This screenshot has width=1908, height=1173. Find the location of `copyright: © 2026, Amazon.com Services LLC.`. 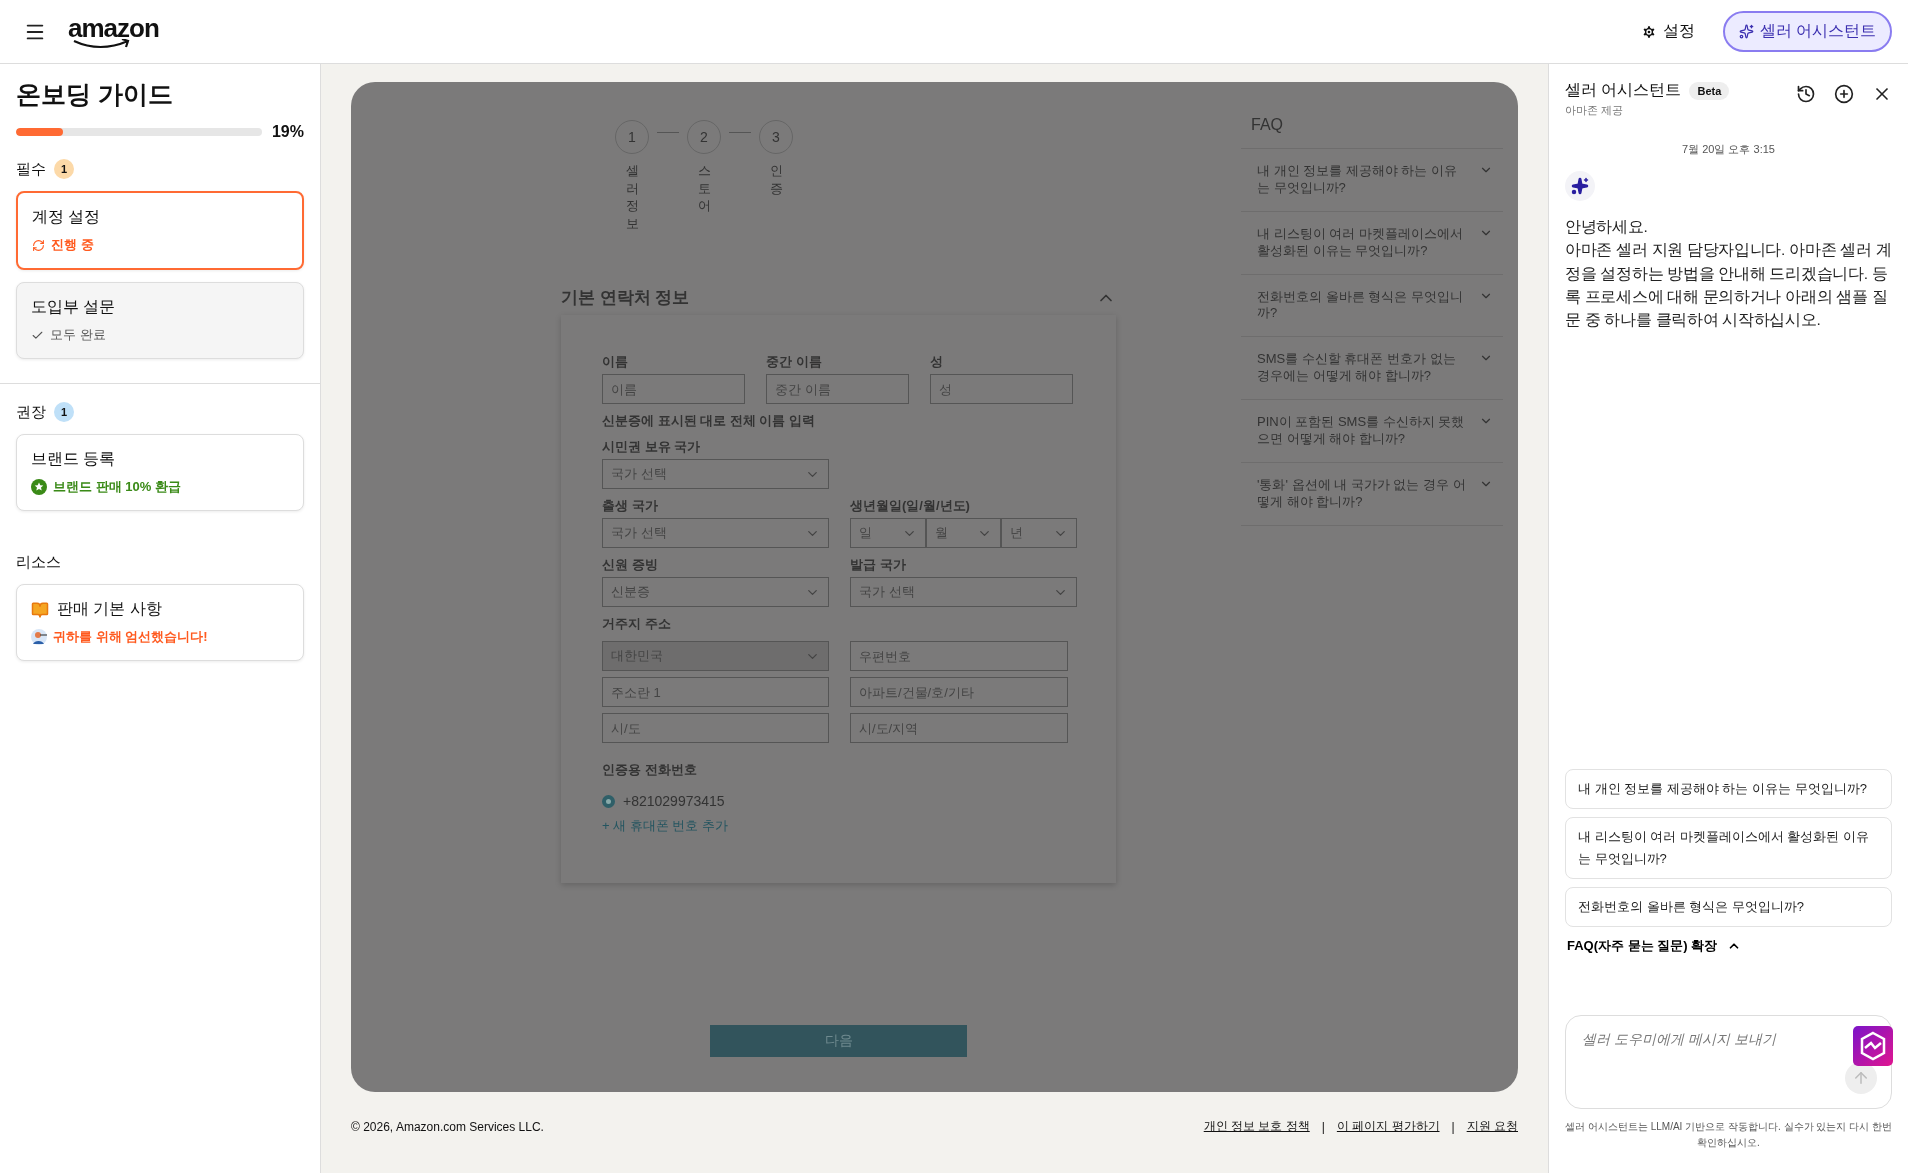

copyright: © 2026, Amazon.com Services LLC. is located at coordinates (448, 1126).